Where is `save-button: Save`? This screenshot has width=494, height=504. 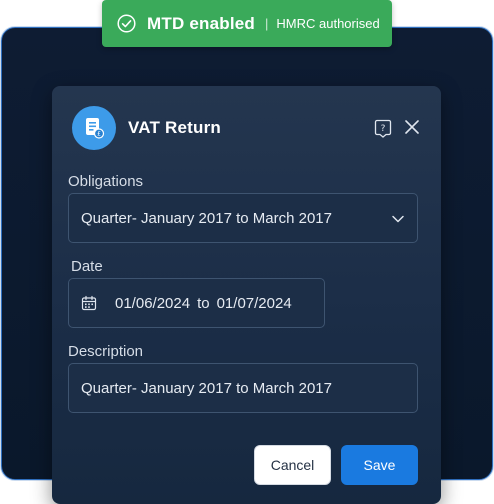 save-button: Save is located at coordinates (379, 465).